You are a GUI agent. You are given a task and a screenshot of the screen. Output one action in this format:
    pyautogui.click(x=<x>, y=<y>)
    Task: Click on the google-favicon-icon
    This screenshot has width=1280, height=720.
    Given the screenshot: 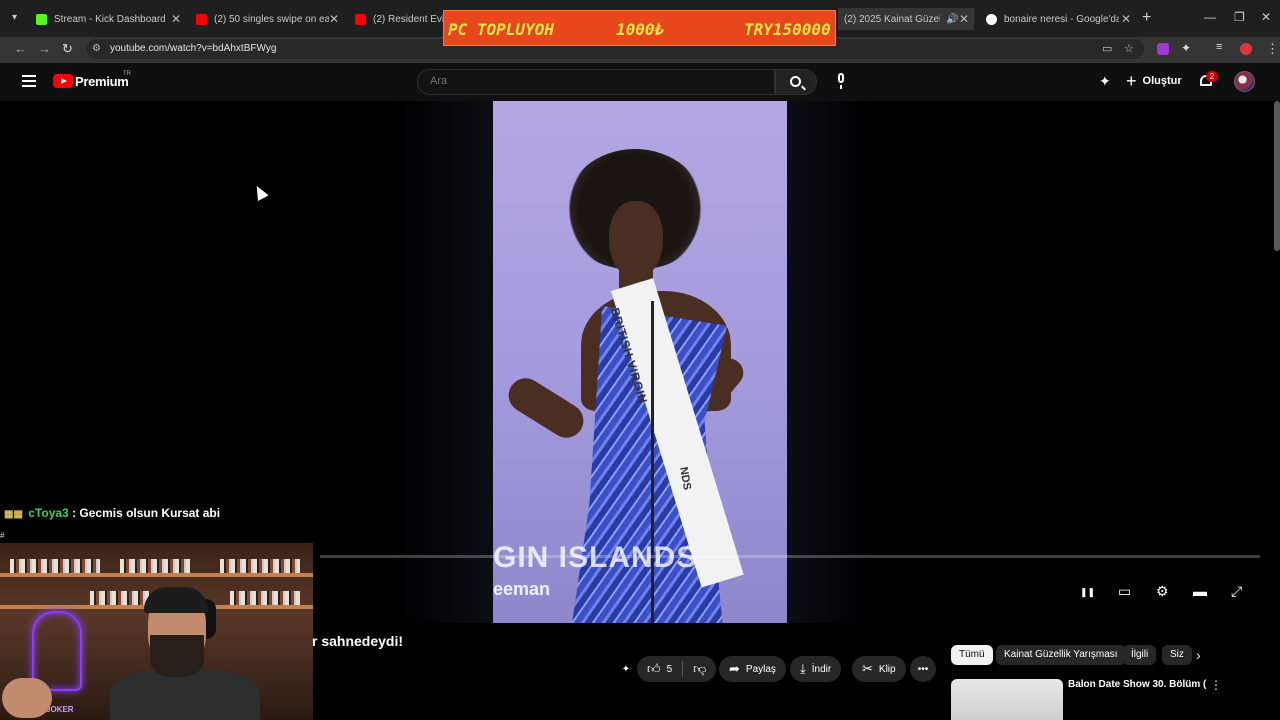 What is the action you would take?
    pyautogui.click(x=991, y=19)
    